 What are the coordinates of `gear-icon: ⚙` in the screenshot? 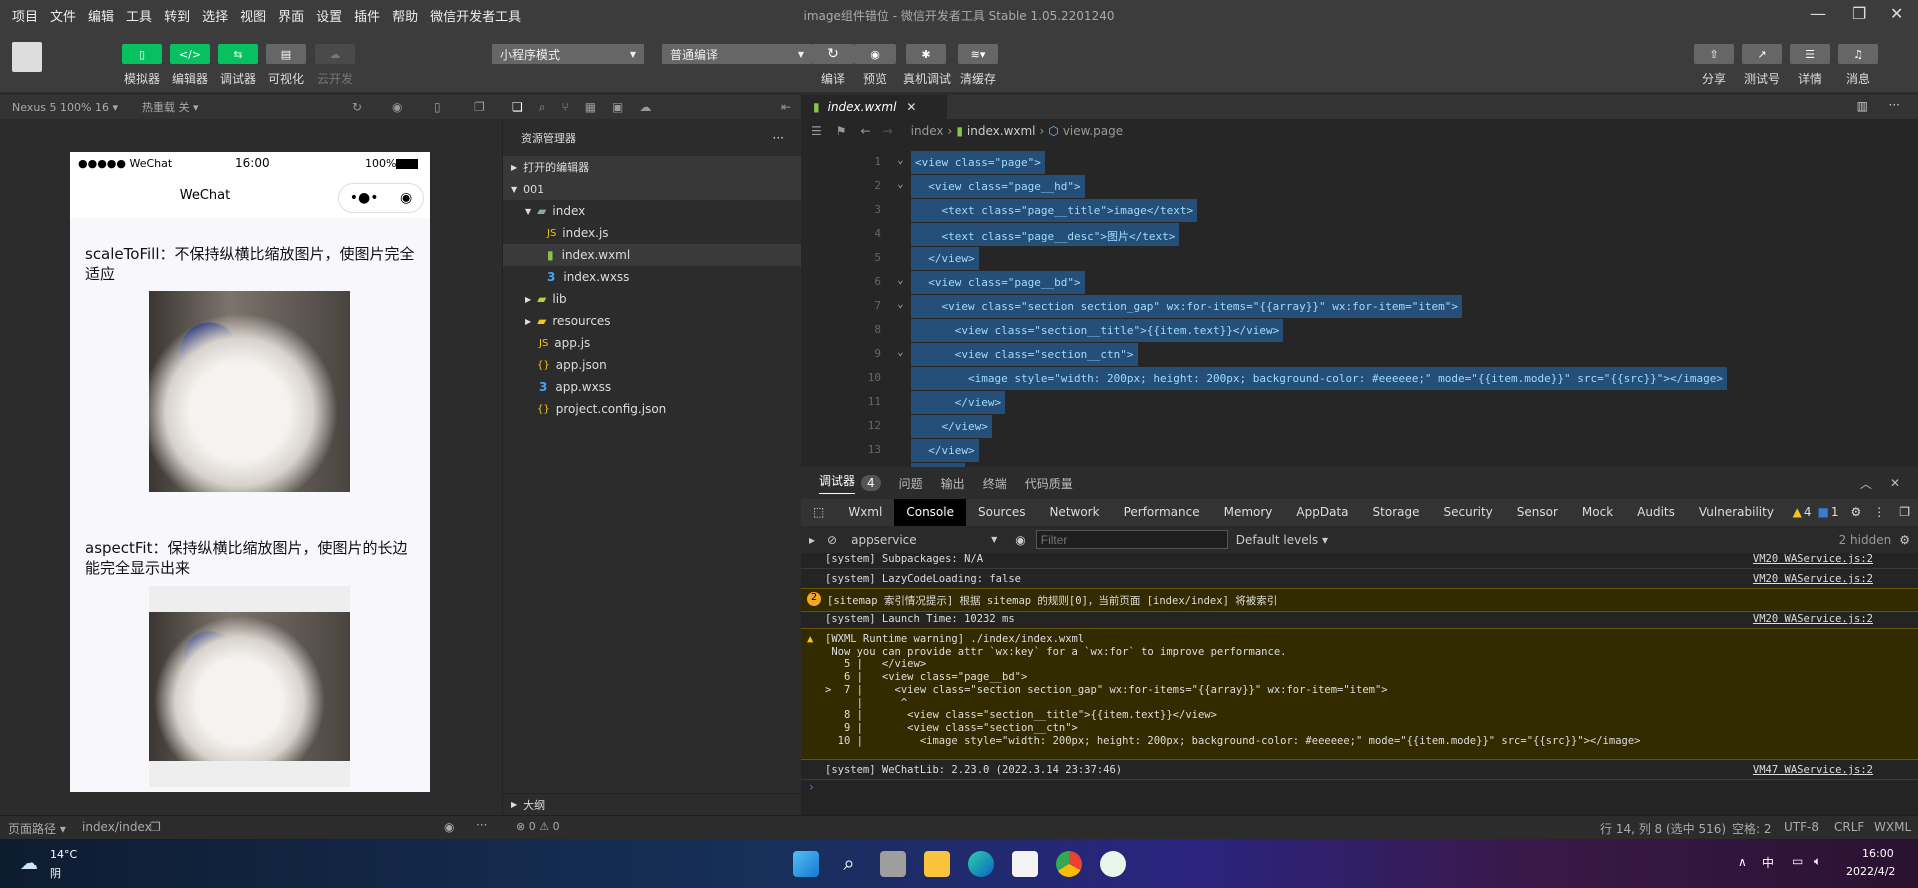 It's located at (1855, 512).